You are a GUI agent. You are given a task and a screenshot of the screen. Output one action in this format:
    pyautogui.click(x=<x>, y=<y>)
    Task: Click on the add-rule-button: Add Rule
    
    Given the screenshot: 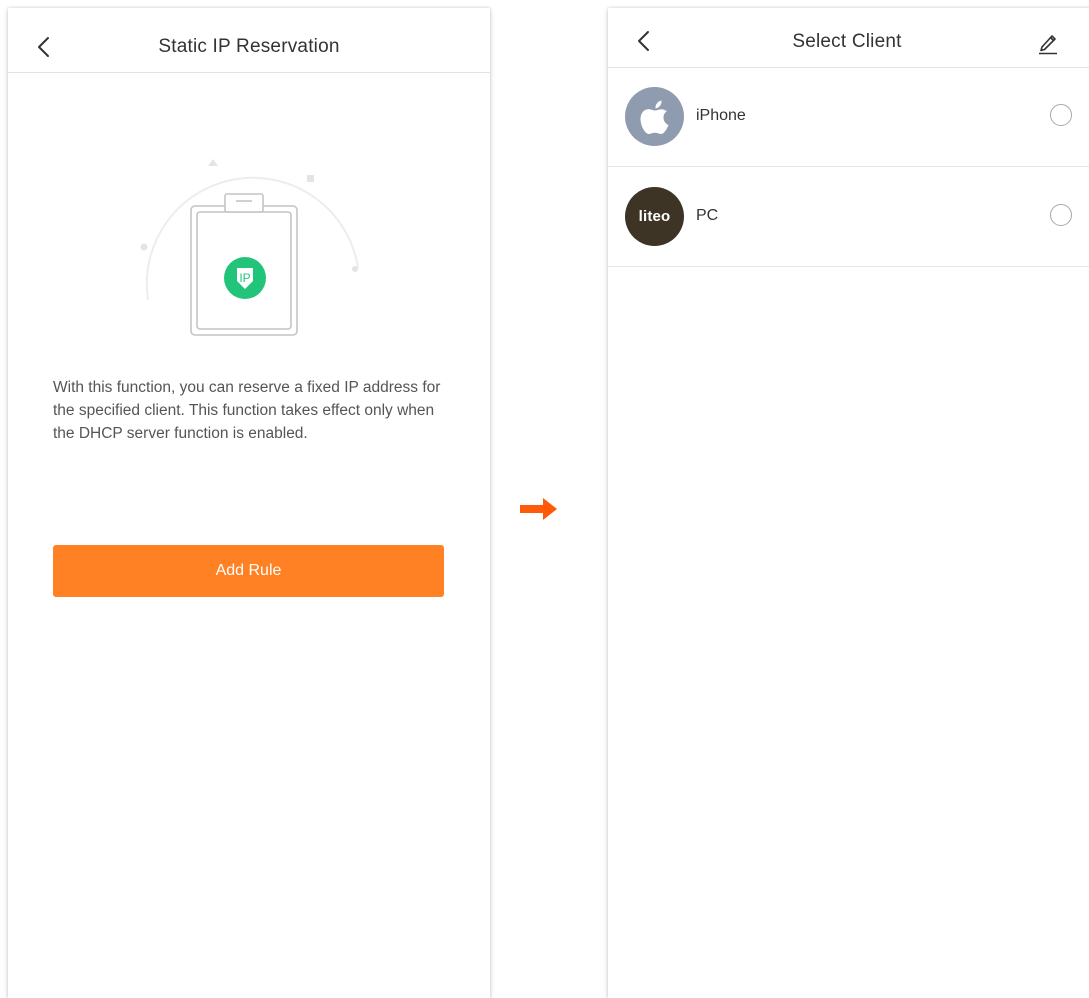 What is the action you would take?
    pyautogui.click(x=248, y=571)
    